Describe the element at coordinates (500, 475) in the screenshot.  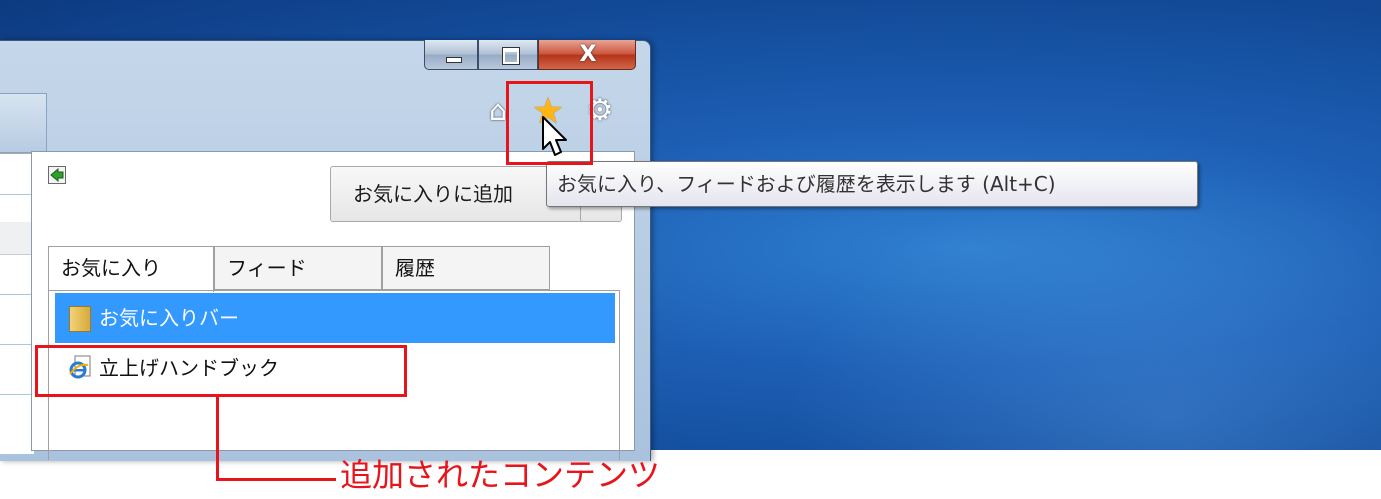
I see `callout-label: 追加されたコンテンツ` at that location.